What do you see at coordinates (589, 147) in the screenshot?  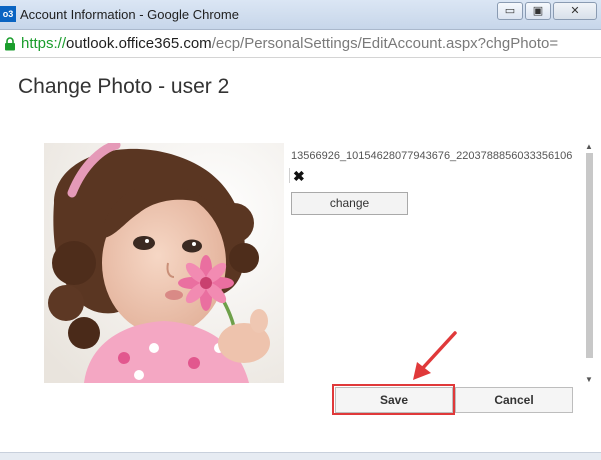 I see `scroll-up-icon: ▲` at bounding box center [589, 147].